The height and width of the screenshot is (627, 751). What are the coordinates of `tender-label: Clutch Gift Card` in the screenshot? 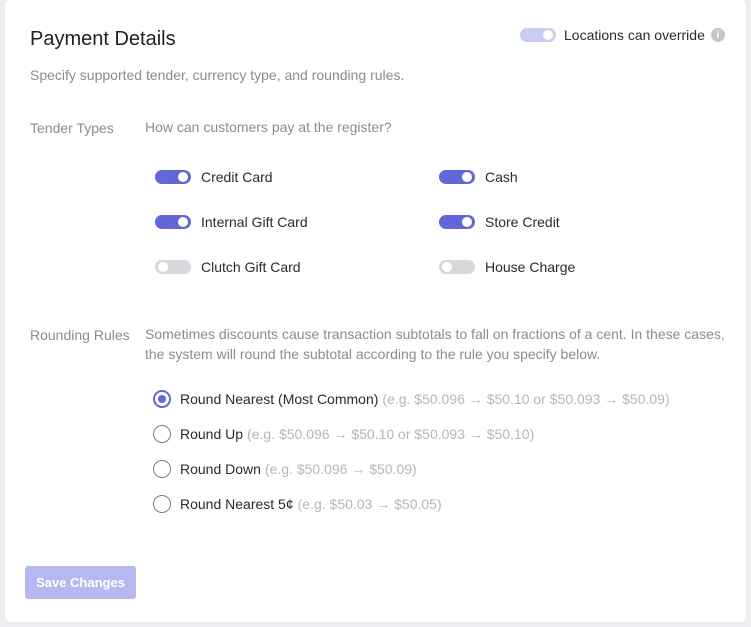 It's located at (251, 267).